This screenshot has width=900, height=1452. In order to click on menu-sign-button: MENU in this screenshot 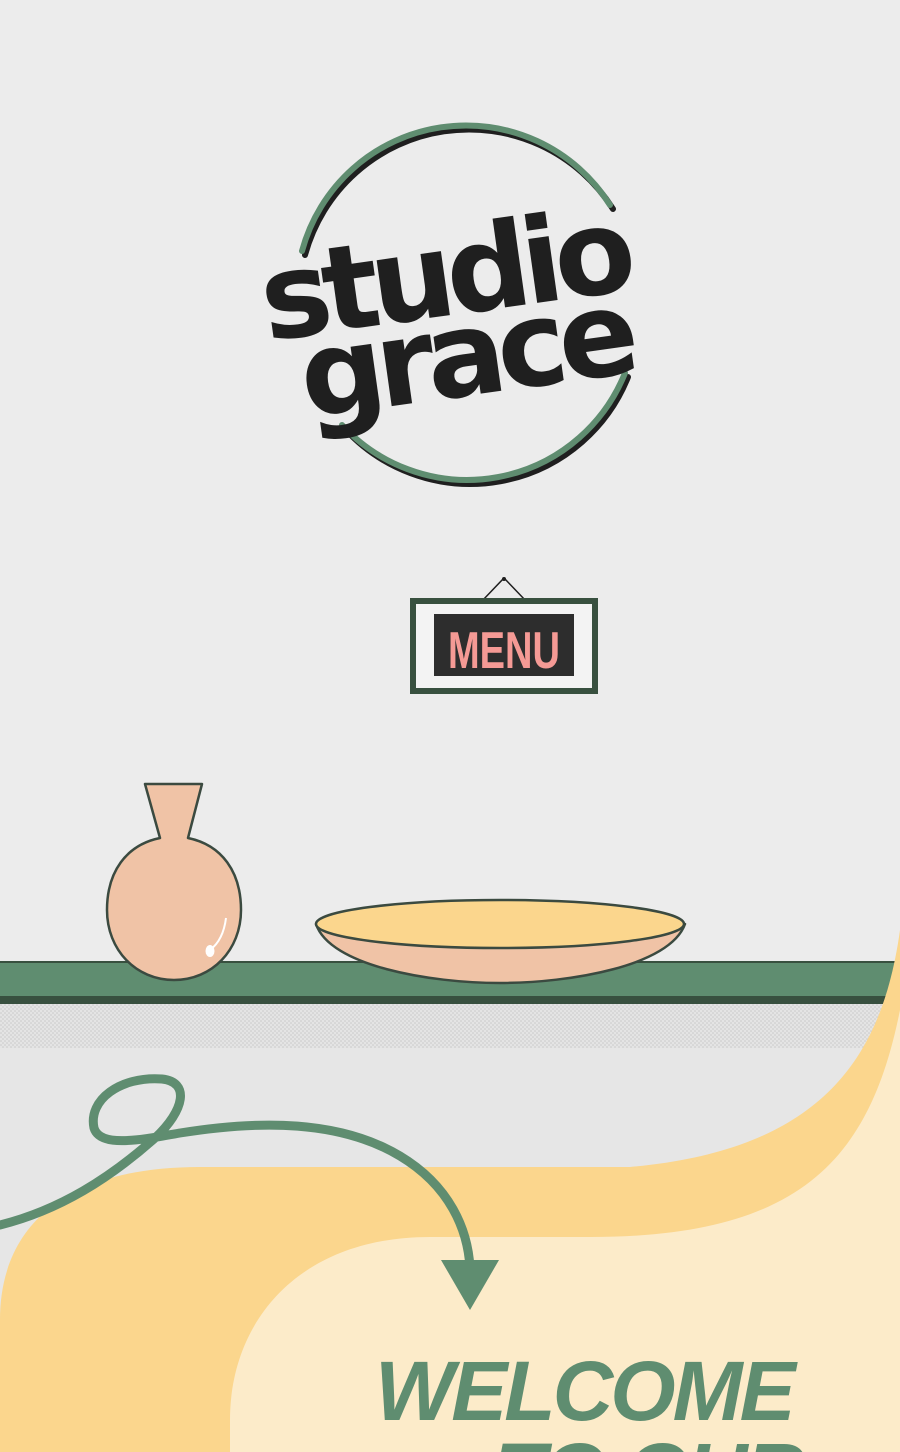, I will do `click(504, 635)`.